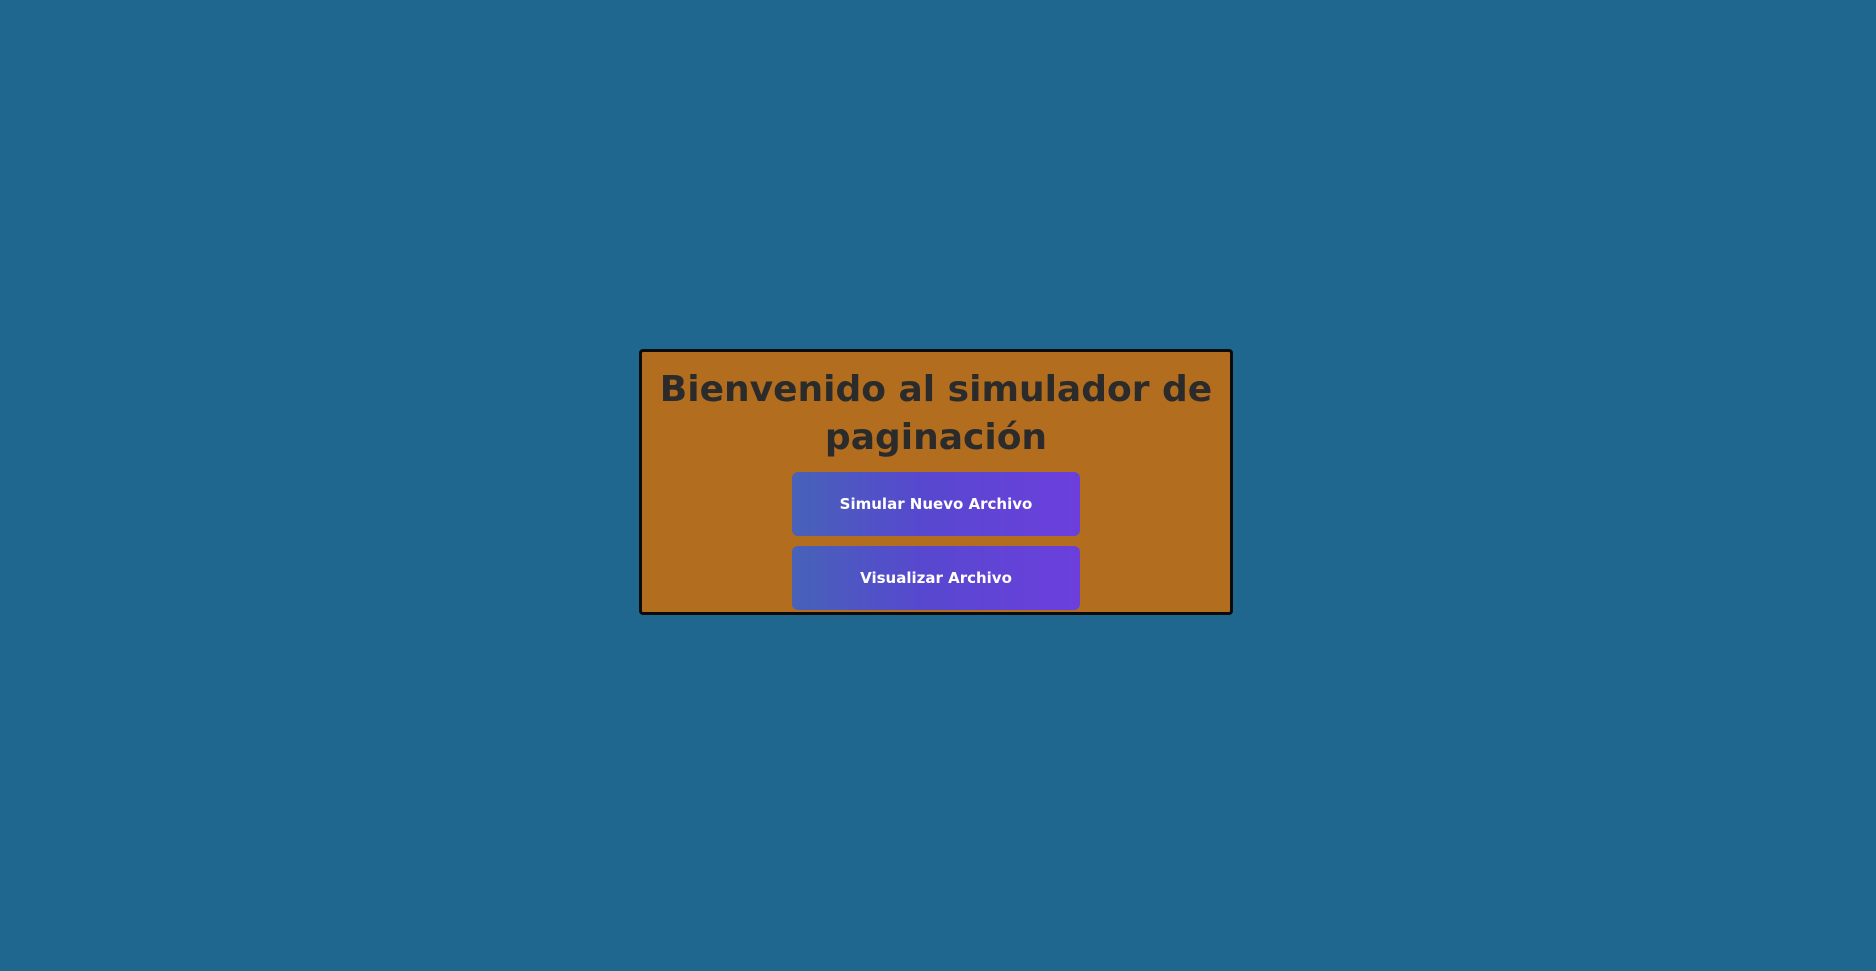  What do you see at coordinates (936, 504) in the screenshot?
I see `simulate-new-file-button: Simular Nuevo Archivo` at bounding box center [936, 504].